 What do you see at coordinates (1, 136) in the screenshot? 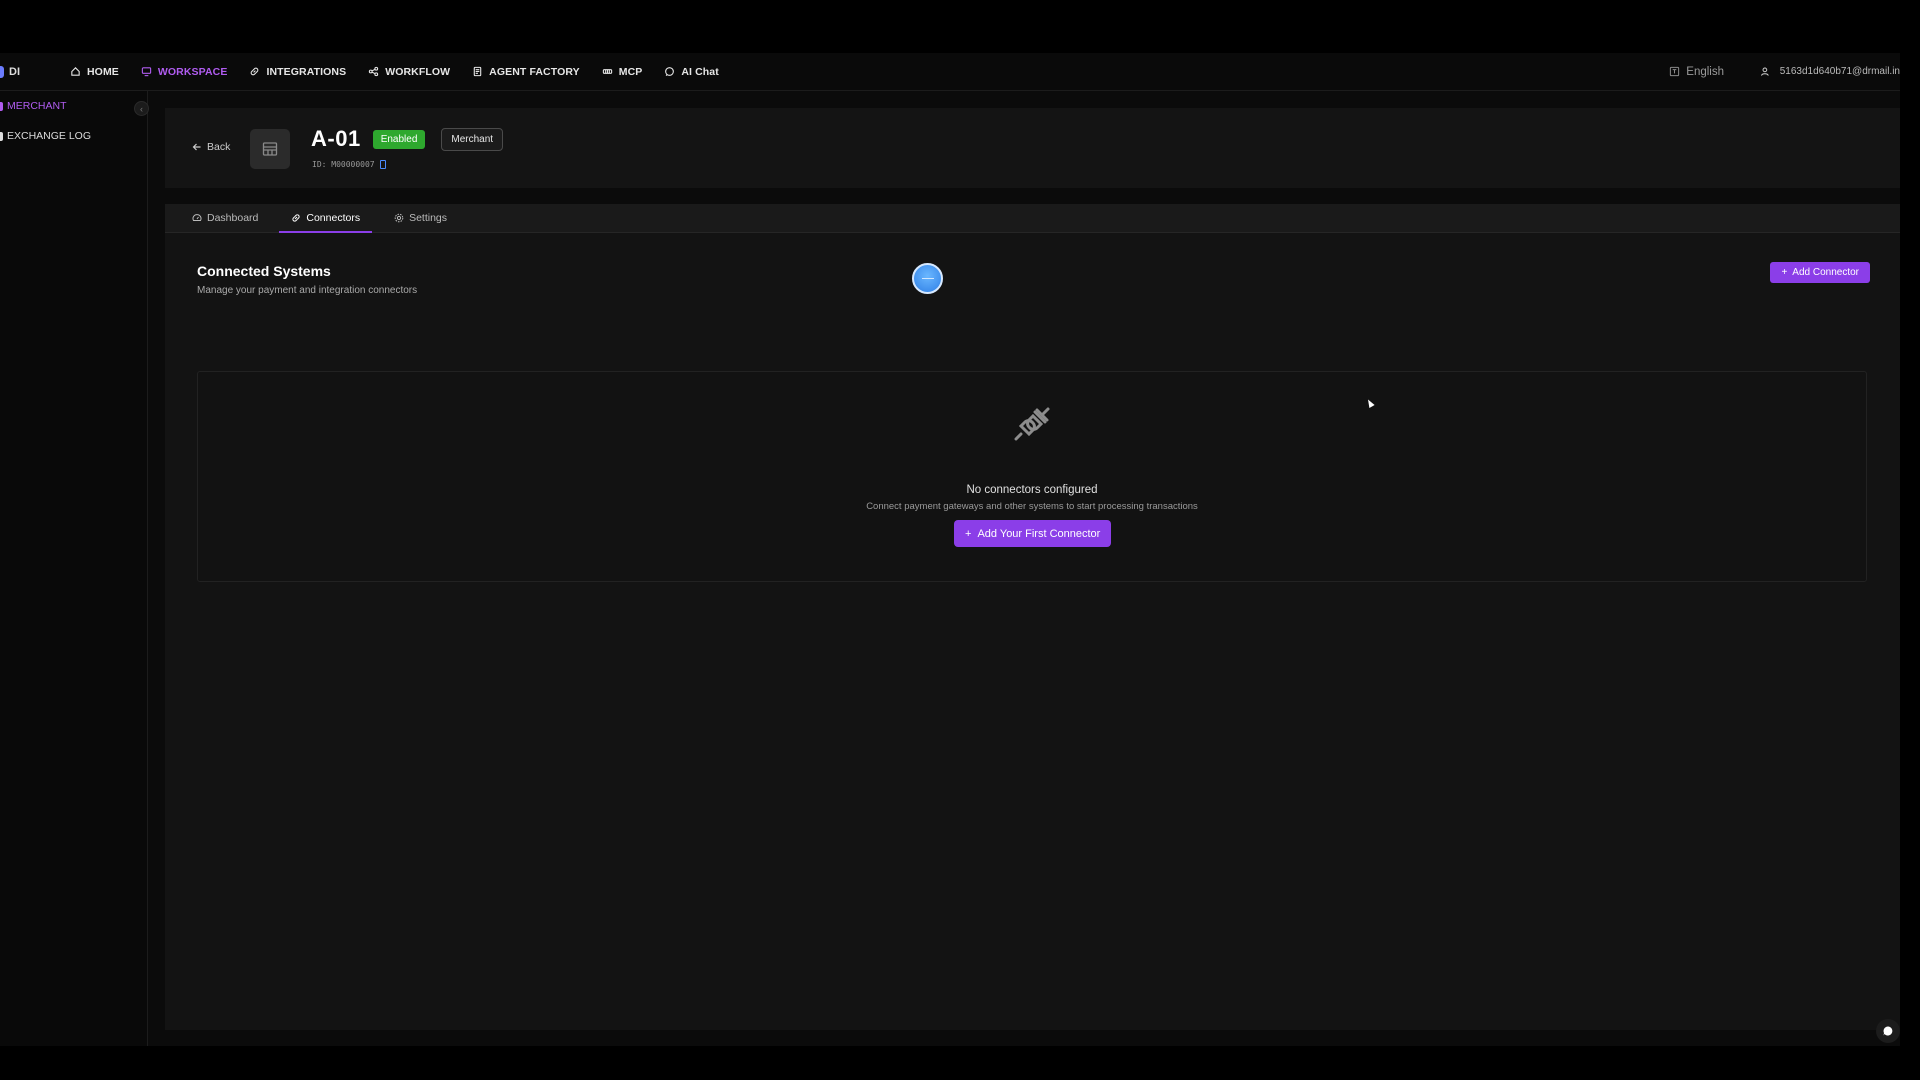
I see `log-icon` at bounding box center [1, 136].